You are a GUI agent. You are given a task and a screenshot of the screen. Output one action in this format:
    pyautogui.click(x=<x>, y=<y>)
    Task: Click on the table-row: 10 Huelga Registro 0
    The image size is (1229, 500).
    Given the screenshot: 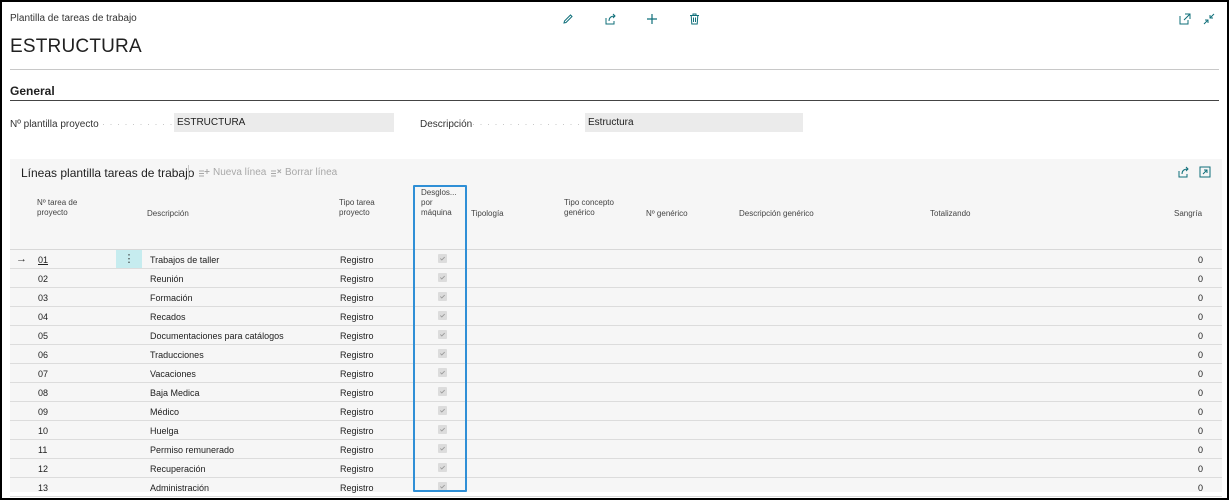 What is the action you would take?
    pyautogui.click(x=616, y=430)
    